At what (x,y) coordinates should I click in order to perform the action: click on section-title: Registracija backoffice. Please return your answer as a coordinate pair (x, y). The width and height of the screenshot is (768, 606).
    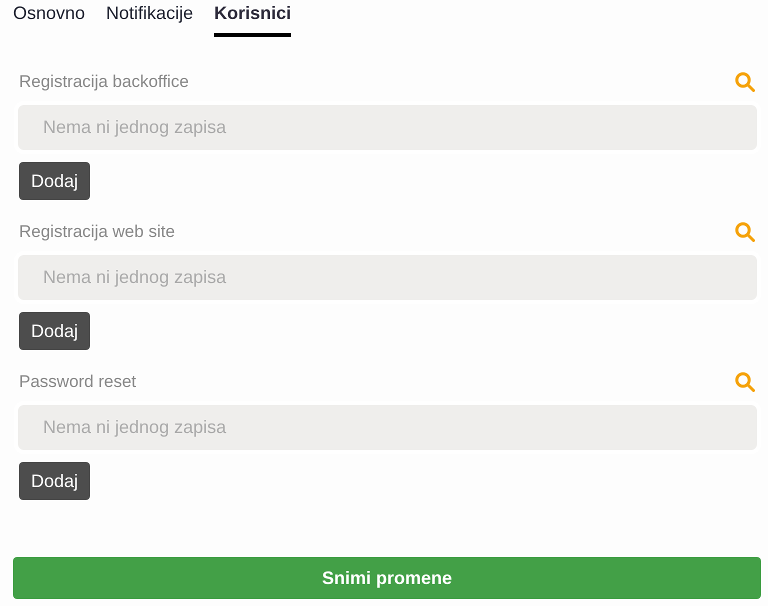
    Looking at the image, I should click on (103, 82).